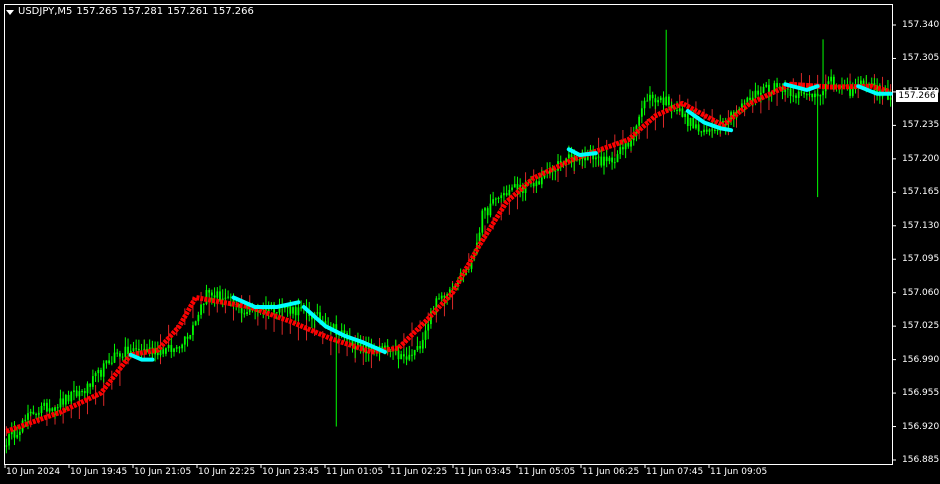 The width and height of the screenshot is (940, 484). Describe the element at coordinates (188, 11) in the screenshot. I see `low-price: 157.261` at that location.